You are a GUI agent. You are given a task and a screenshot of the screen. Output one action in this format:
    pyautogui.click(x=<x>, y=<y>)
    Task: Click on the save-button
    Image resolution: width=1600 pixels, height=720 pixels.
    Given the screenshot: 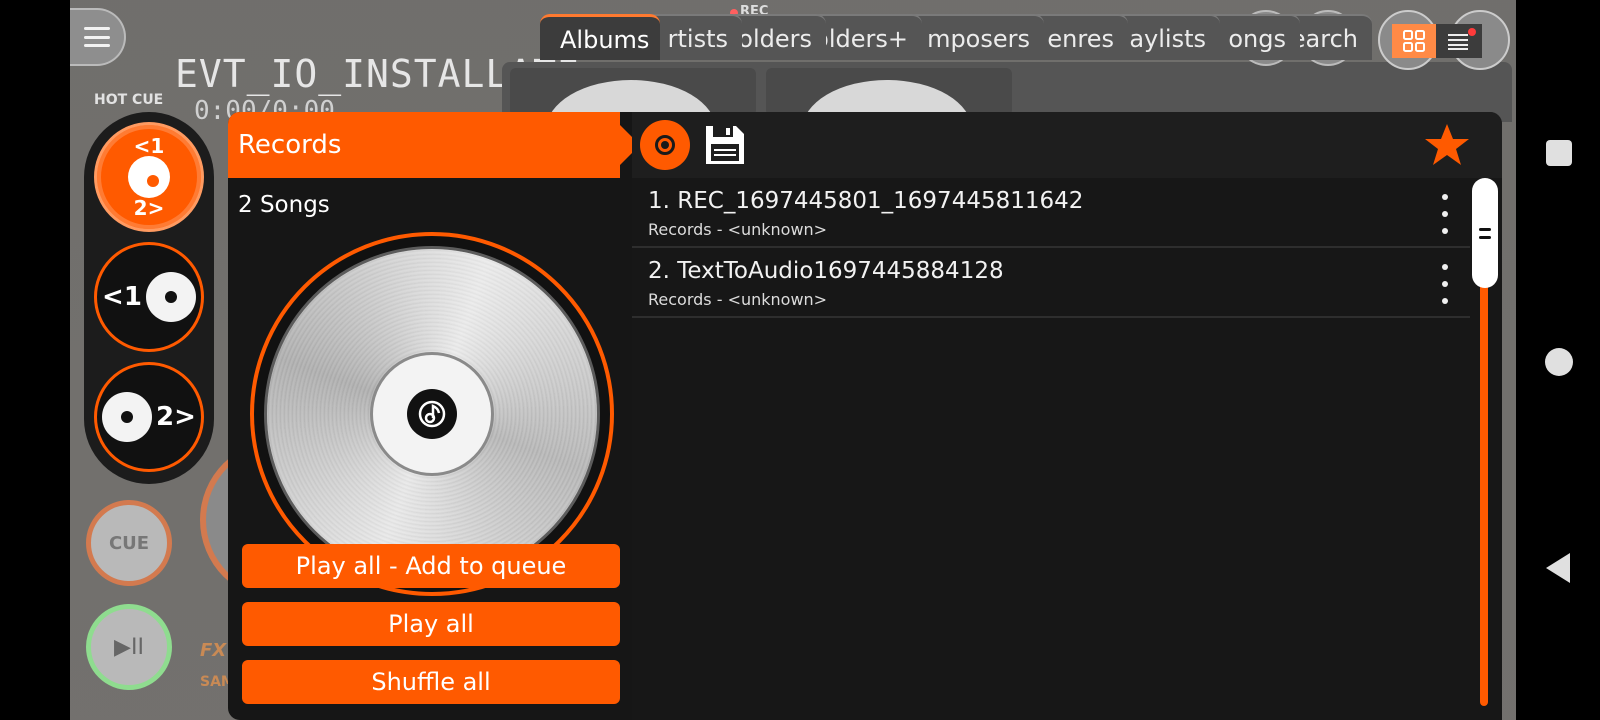 What is the action you would take?
    pyautogui.click(x=725, y=145)
    